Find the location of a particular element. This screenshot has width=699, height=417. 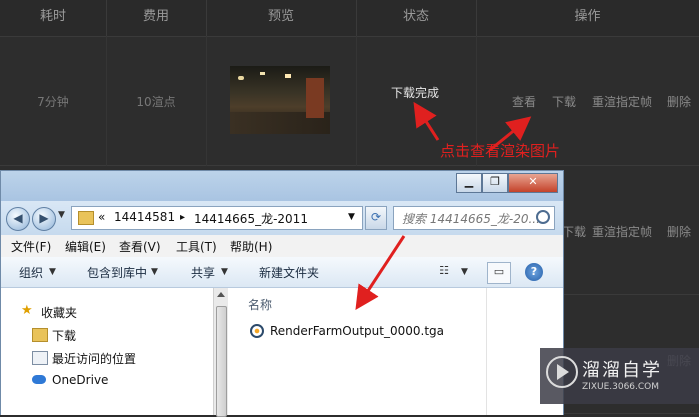

star-icon: ★ is located at coordinates (27, 310).